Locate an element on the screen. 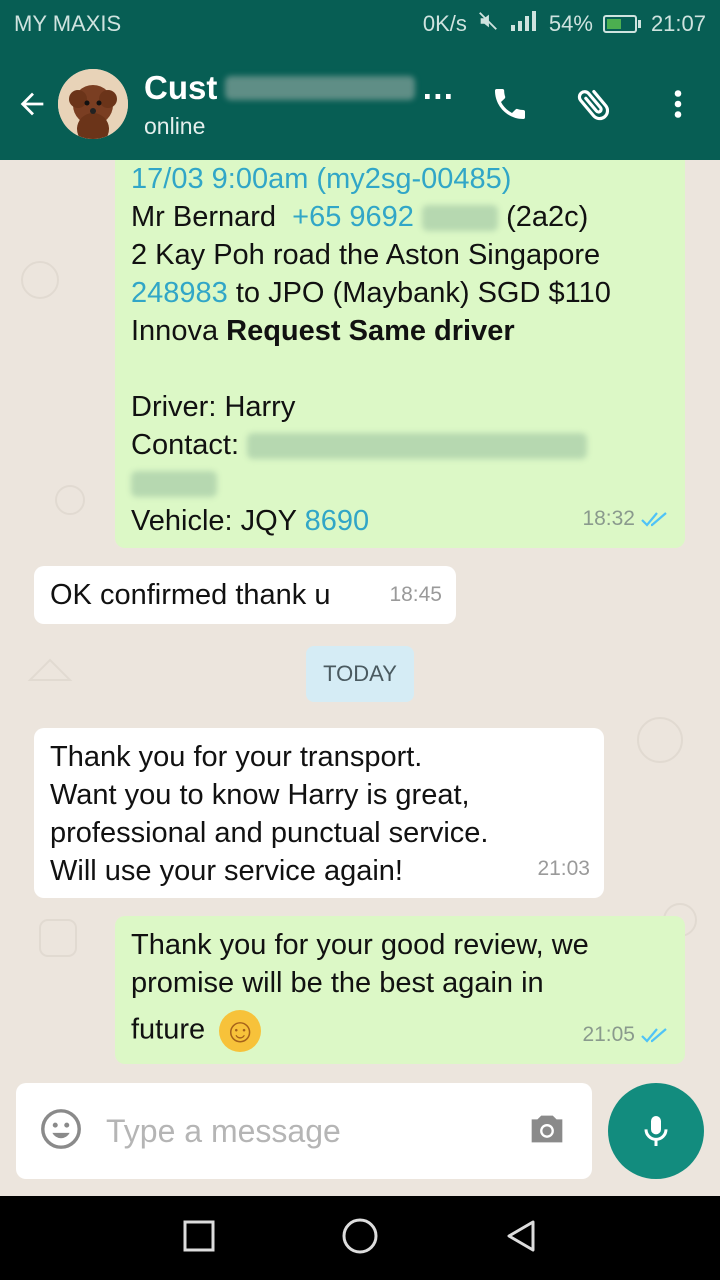 The height and width of the screenshot is (1280, 720). message-line: Mr Bernard +65 9692 (2a2c) is located at coordinates (400, 217).